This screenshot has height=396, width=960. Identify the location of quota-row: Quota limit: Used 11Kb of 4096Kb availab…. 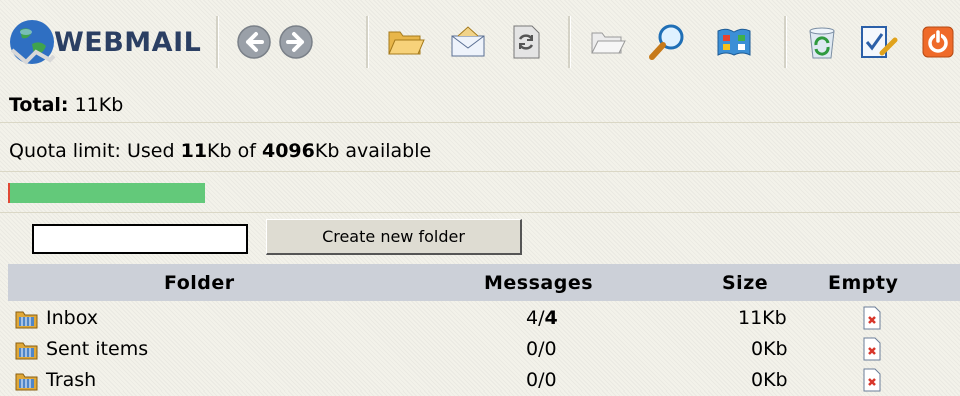
(480, 147).